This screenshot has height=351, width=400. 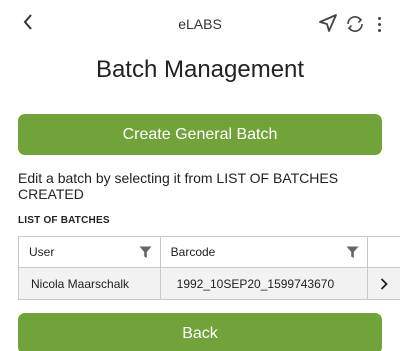 What do you see at coordinates (384, 252) in the screenshot?
I see `column-header-action` at bounding box center [384, 252].